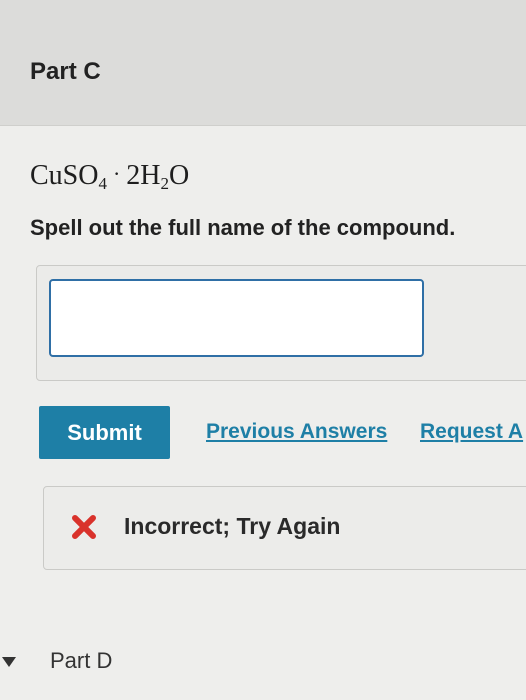  I want to click on part-c-title: Part C, so click(65, 71).